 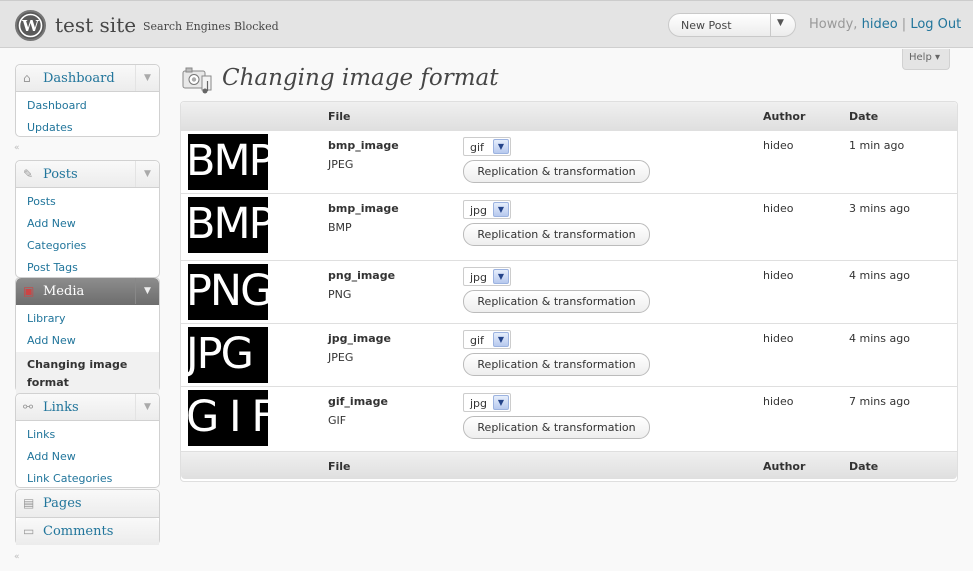 I want to click on username-link: hideo, so click(x=880, y=24).